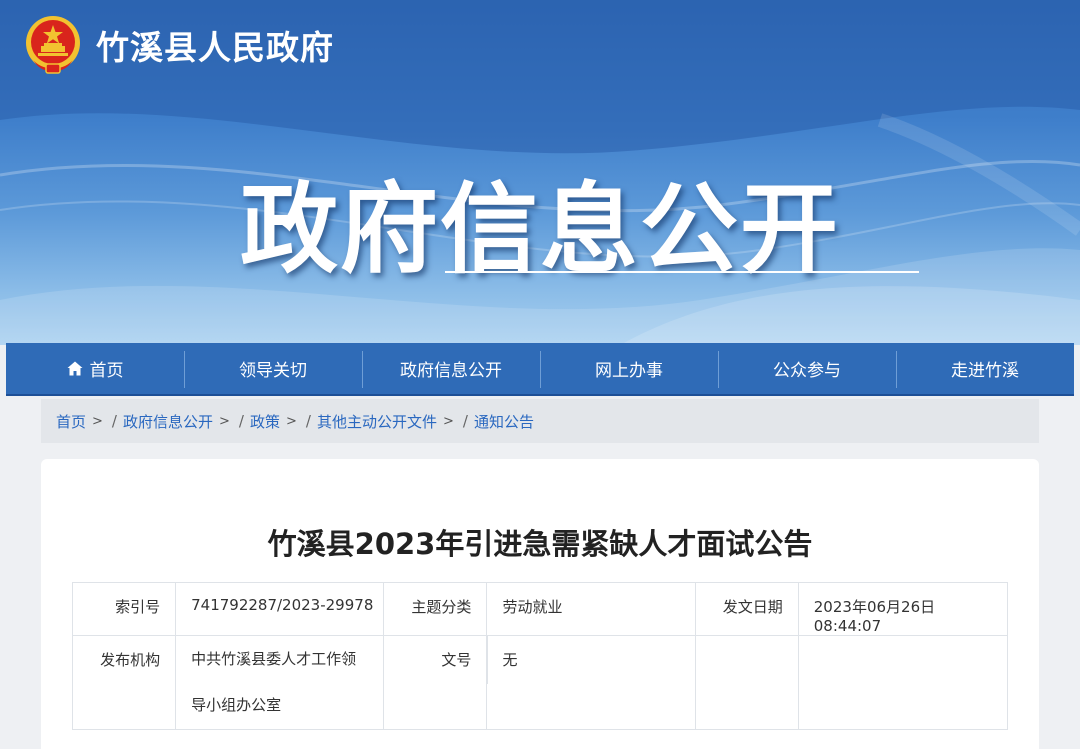 Image resolution: width=1080 pixels, height=749 pixels. I want to click on nav-label: 公众参与, so click(807, 371).